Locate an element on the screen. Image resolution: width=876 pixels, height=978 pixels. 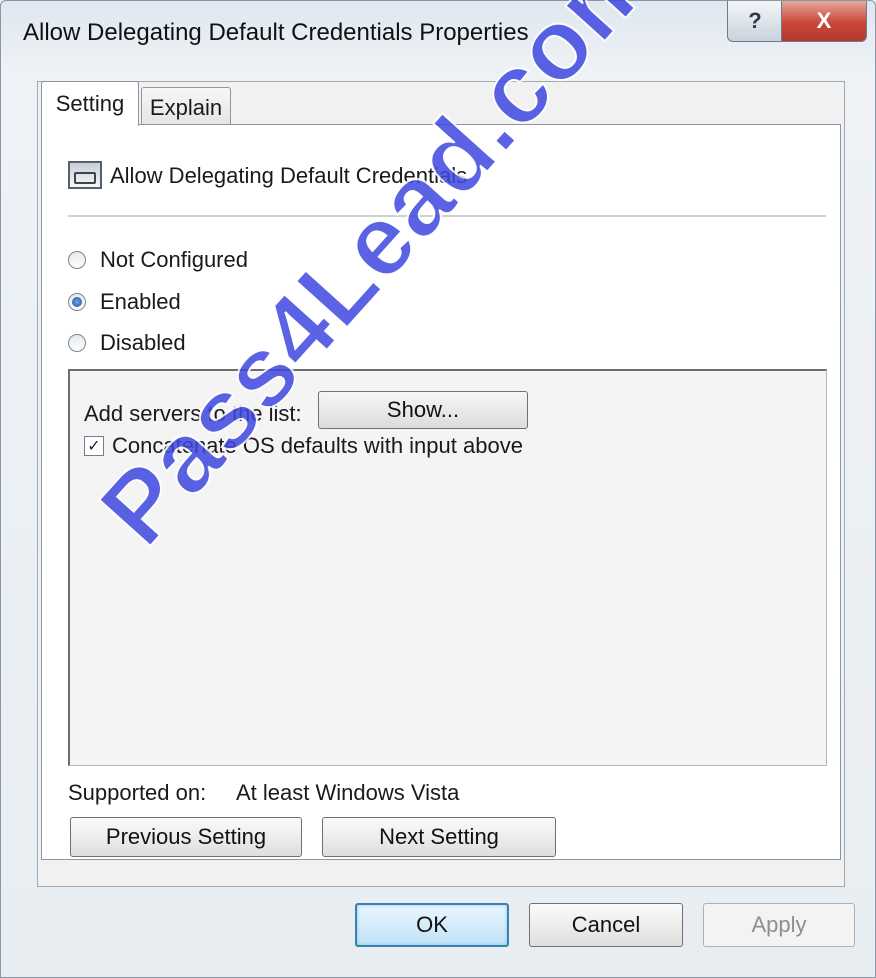
concatenate-checkbox: ✓ is located at coordinates (94, 446).